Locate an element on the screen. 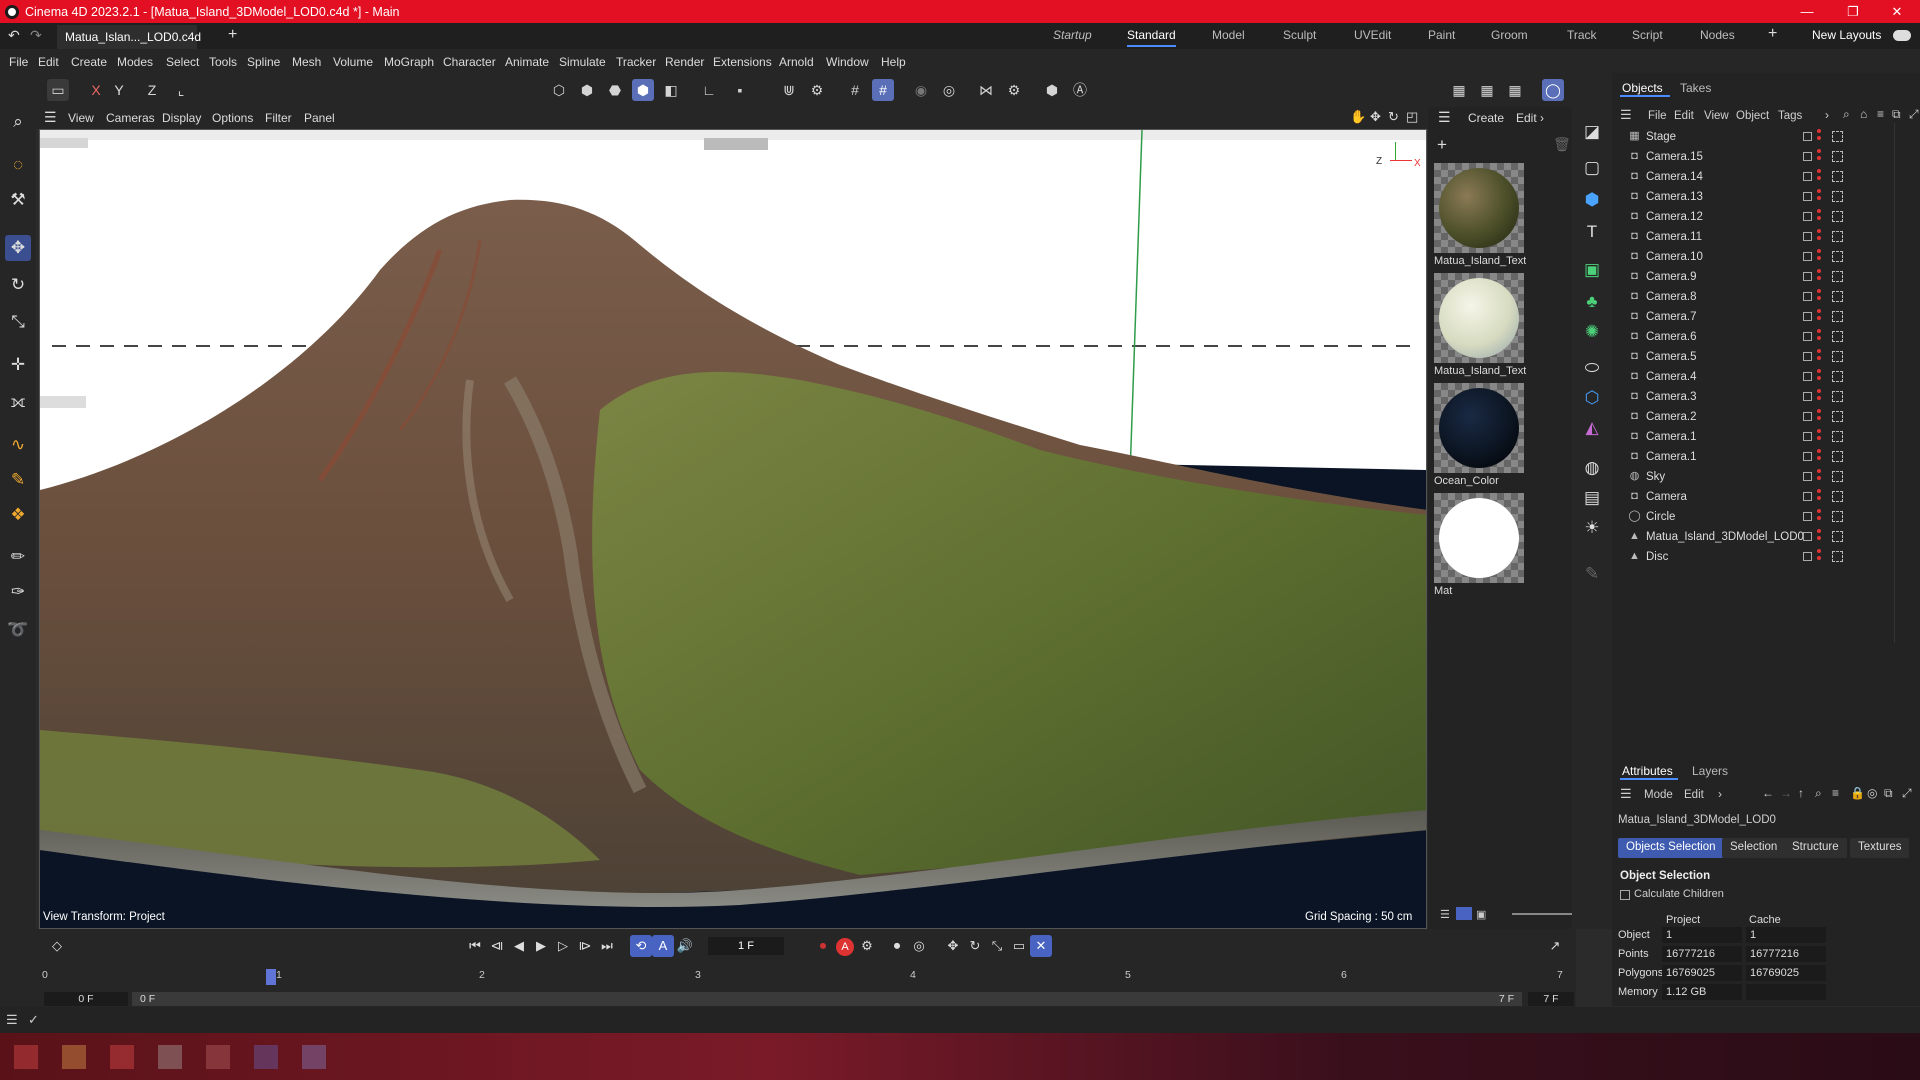  layout-startup: Startup is located at coordinates (1072, 35).